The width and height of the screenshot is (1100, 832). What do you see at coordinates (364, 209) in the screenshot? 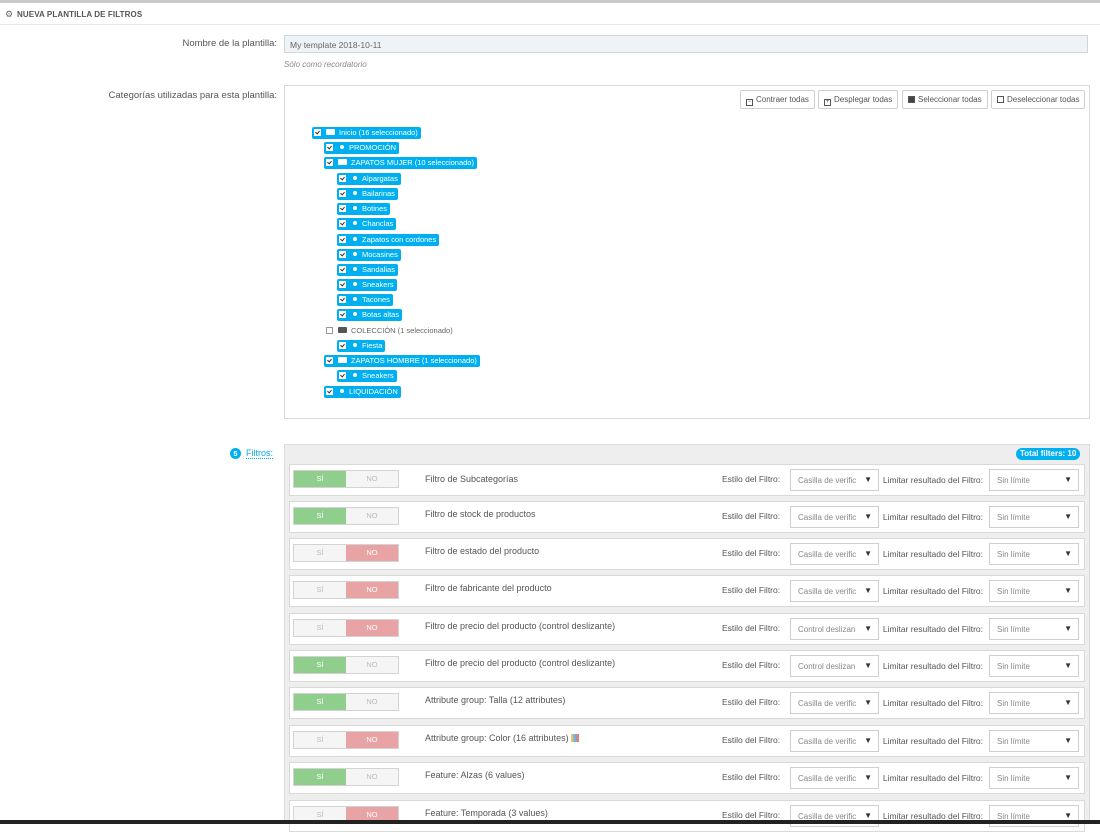
I see `category-tree-item: Botines` at bounding box center [364, 209].